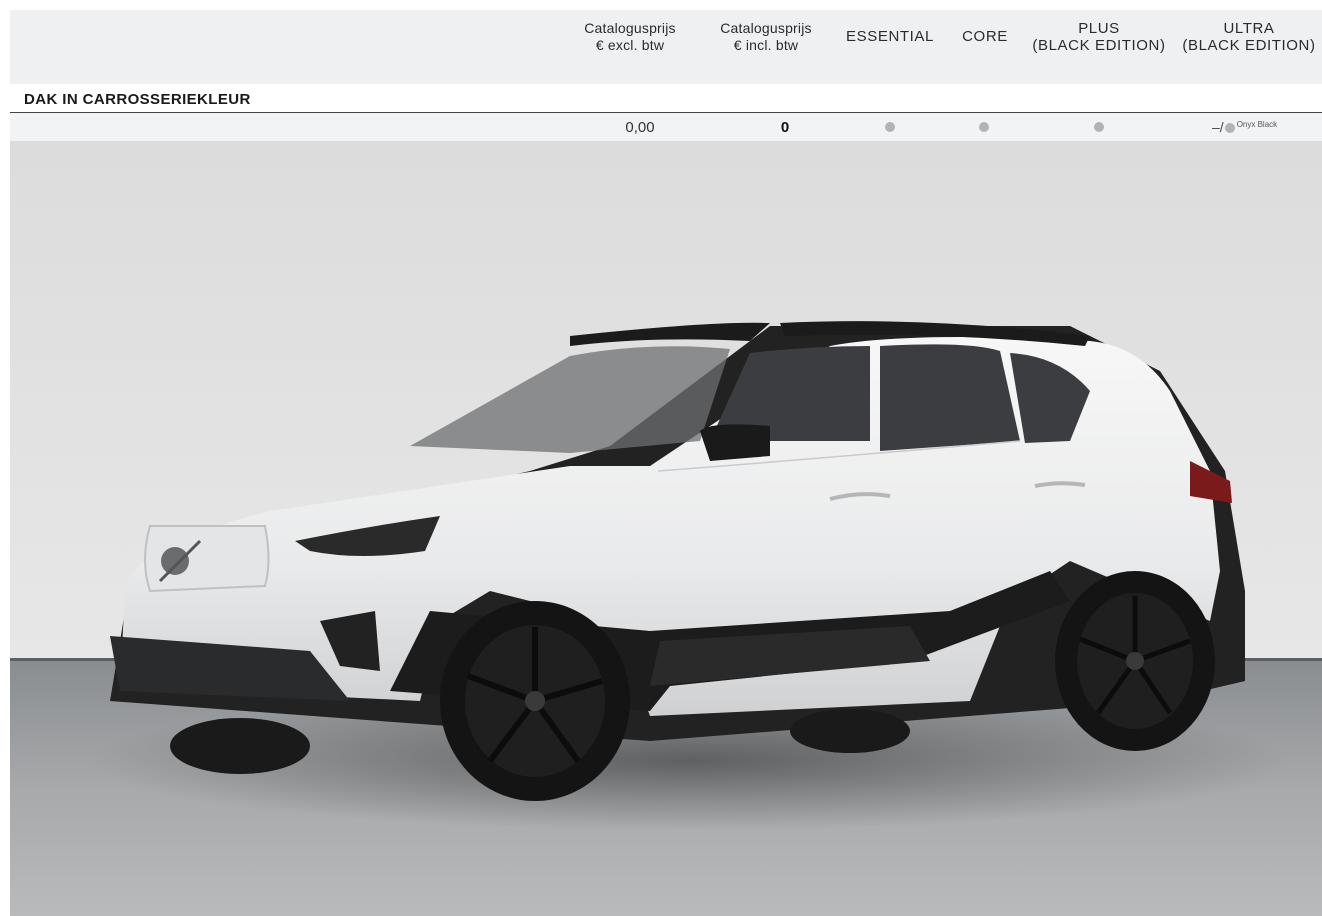  I want to click on price-excl-value: 0,00, so click(640, 127).